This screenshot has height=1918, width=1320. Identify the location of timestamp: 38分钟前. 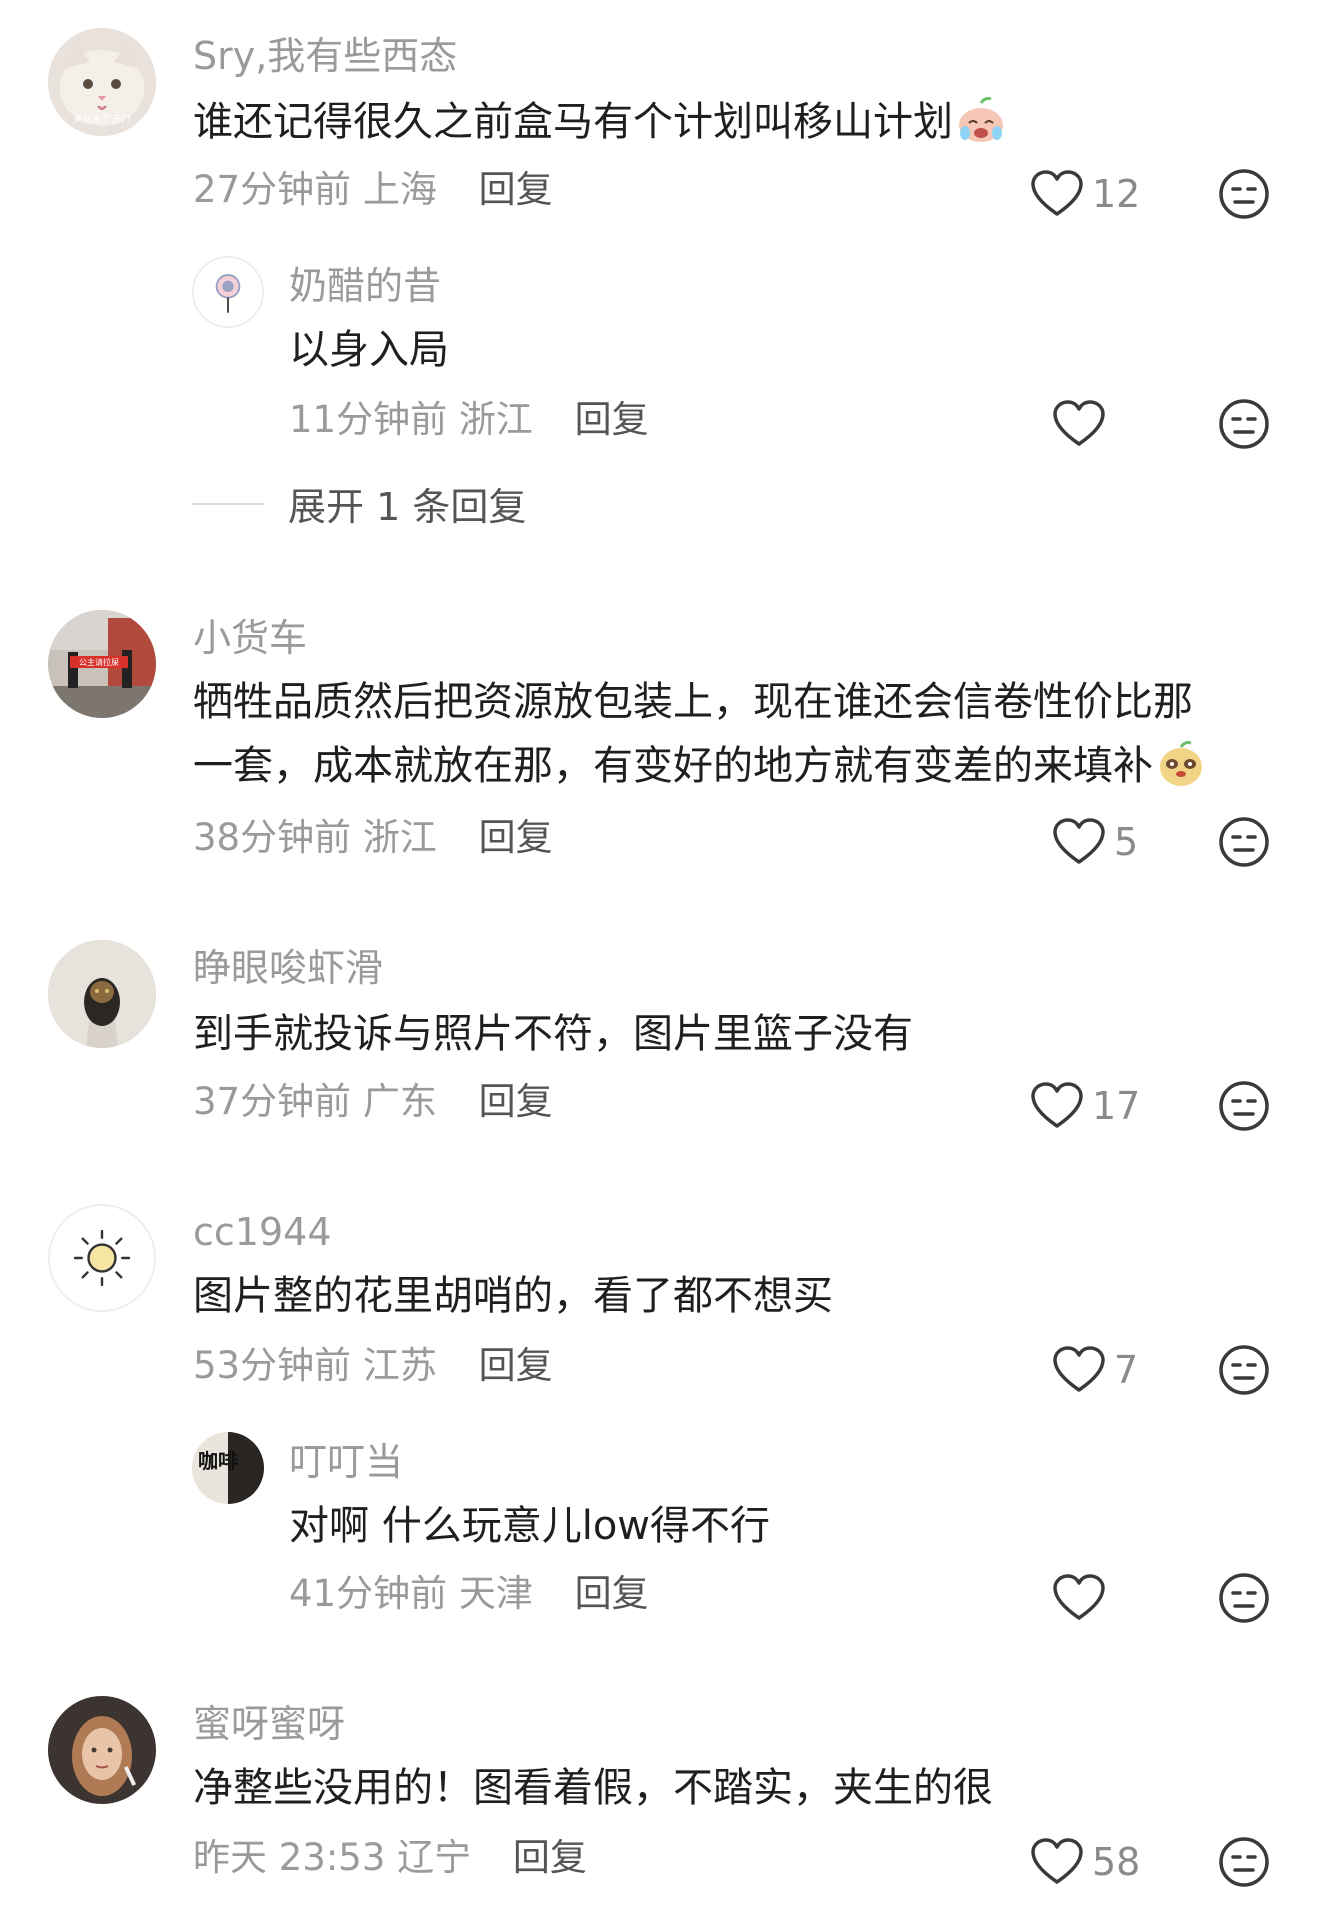
(272, 837).